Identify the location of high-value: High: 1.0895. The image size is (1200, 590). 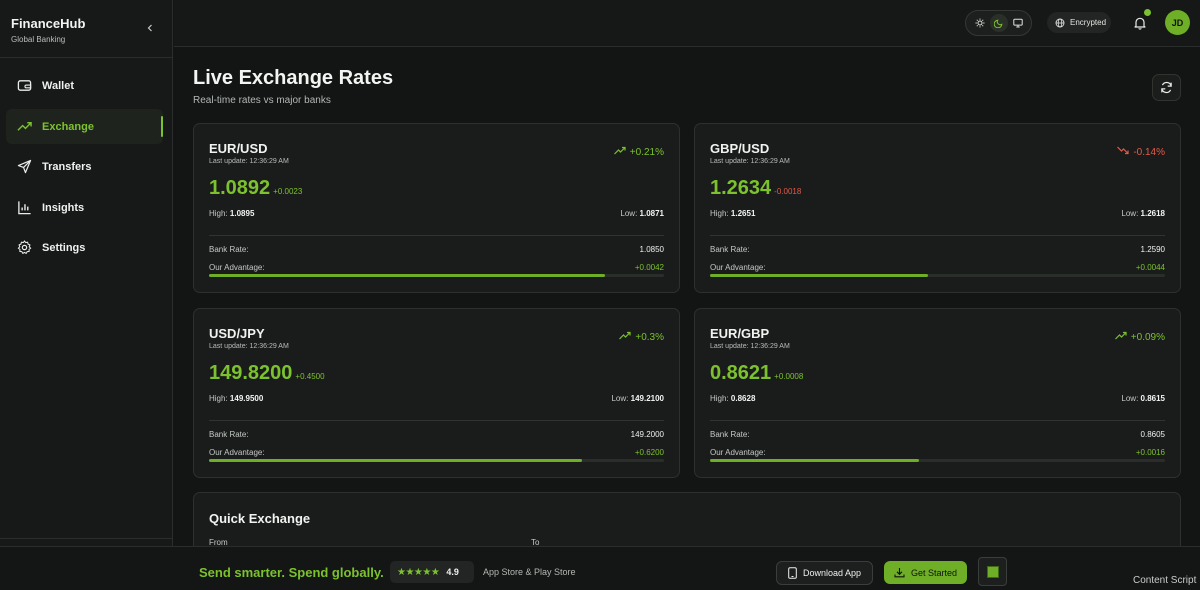
(231, 213).